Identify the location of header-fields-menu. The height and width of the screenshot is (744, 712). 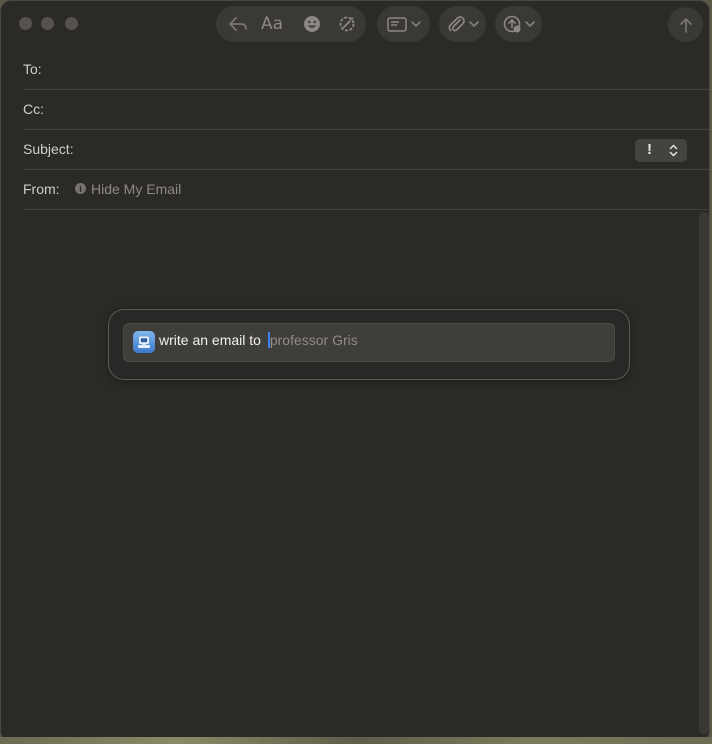
(403, 24).